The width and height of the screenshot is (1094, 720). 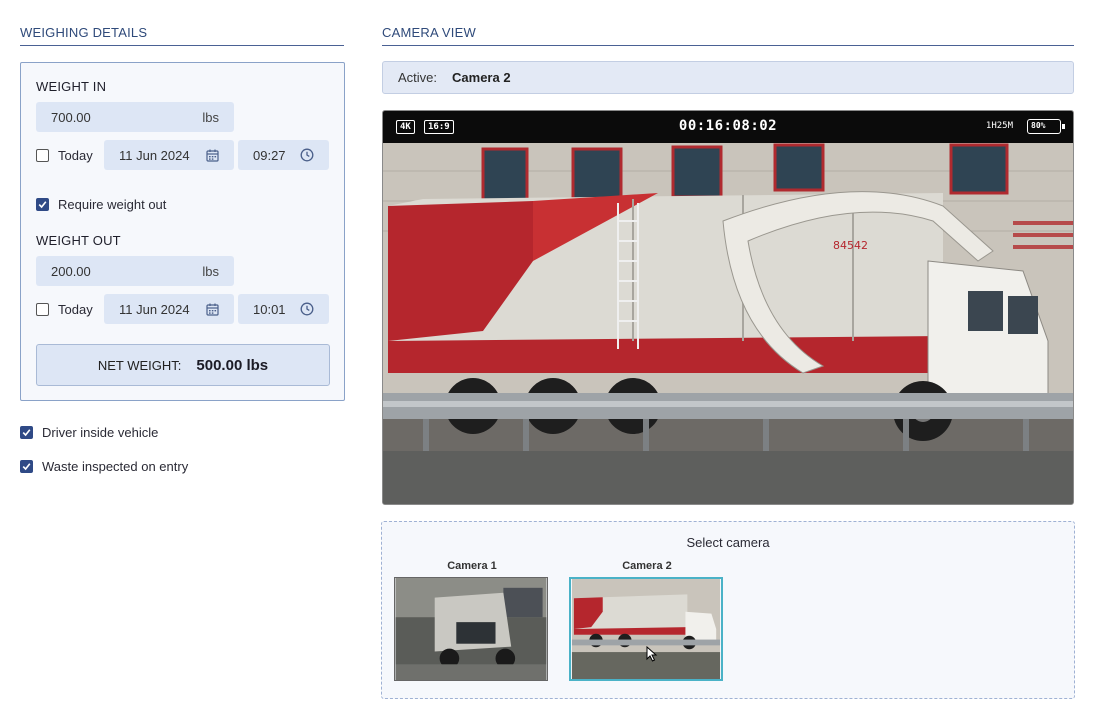 I want to click on record-remaining: 1H25M, so click(x=999, y=126).